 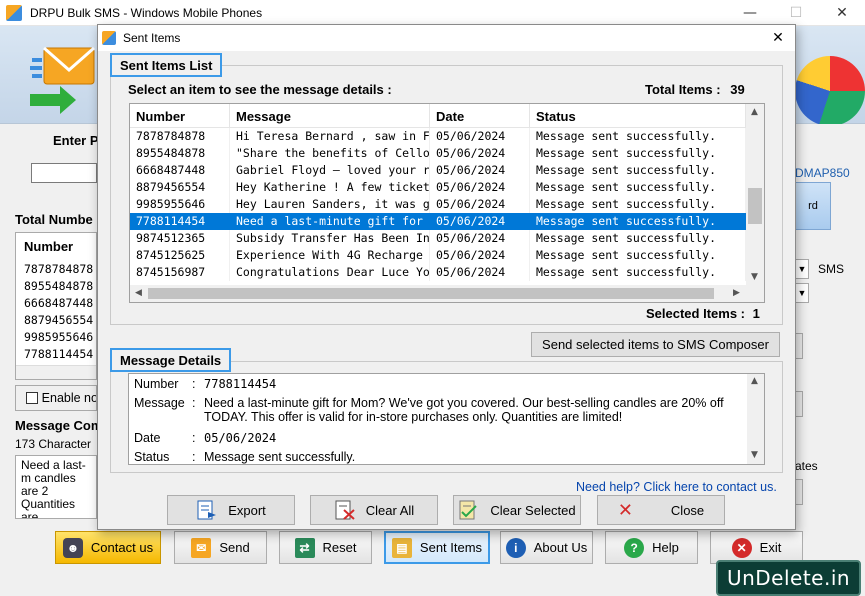 What do you see at coordinates (661, 510) in the screenshot?
I see `close-dialog-button: ✕ Close` at bounding box center [661, 510].